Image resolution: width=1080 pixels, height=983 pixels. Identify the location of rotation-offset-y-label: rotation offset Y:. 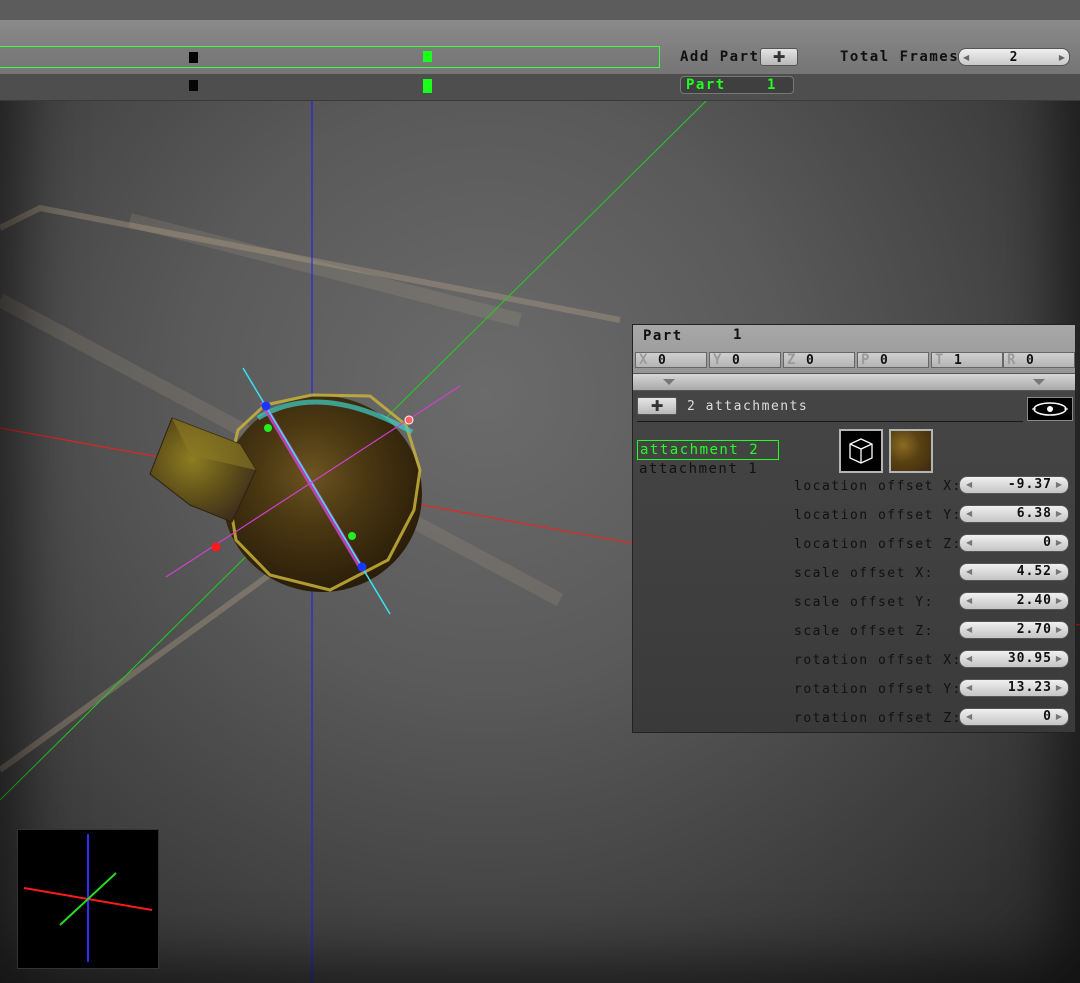
(878, 689).